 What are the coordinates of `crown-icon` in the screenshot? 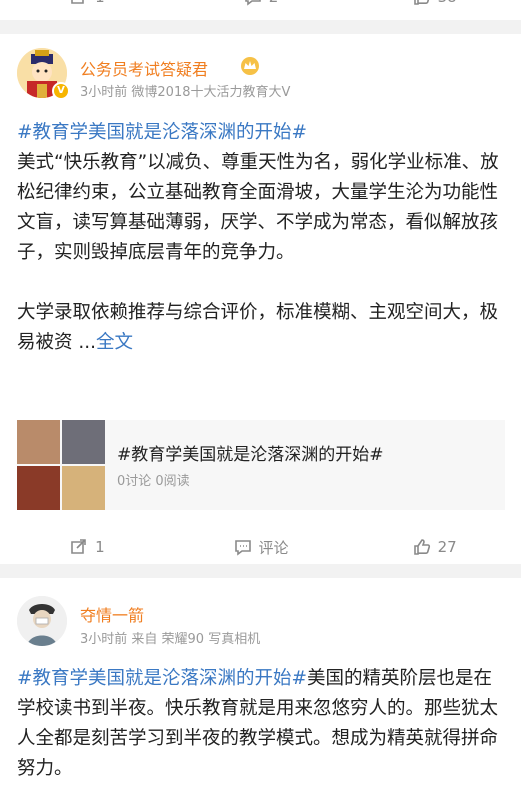 It's located at (250, 68).